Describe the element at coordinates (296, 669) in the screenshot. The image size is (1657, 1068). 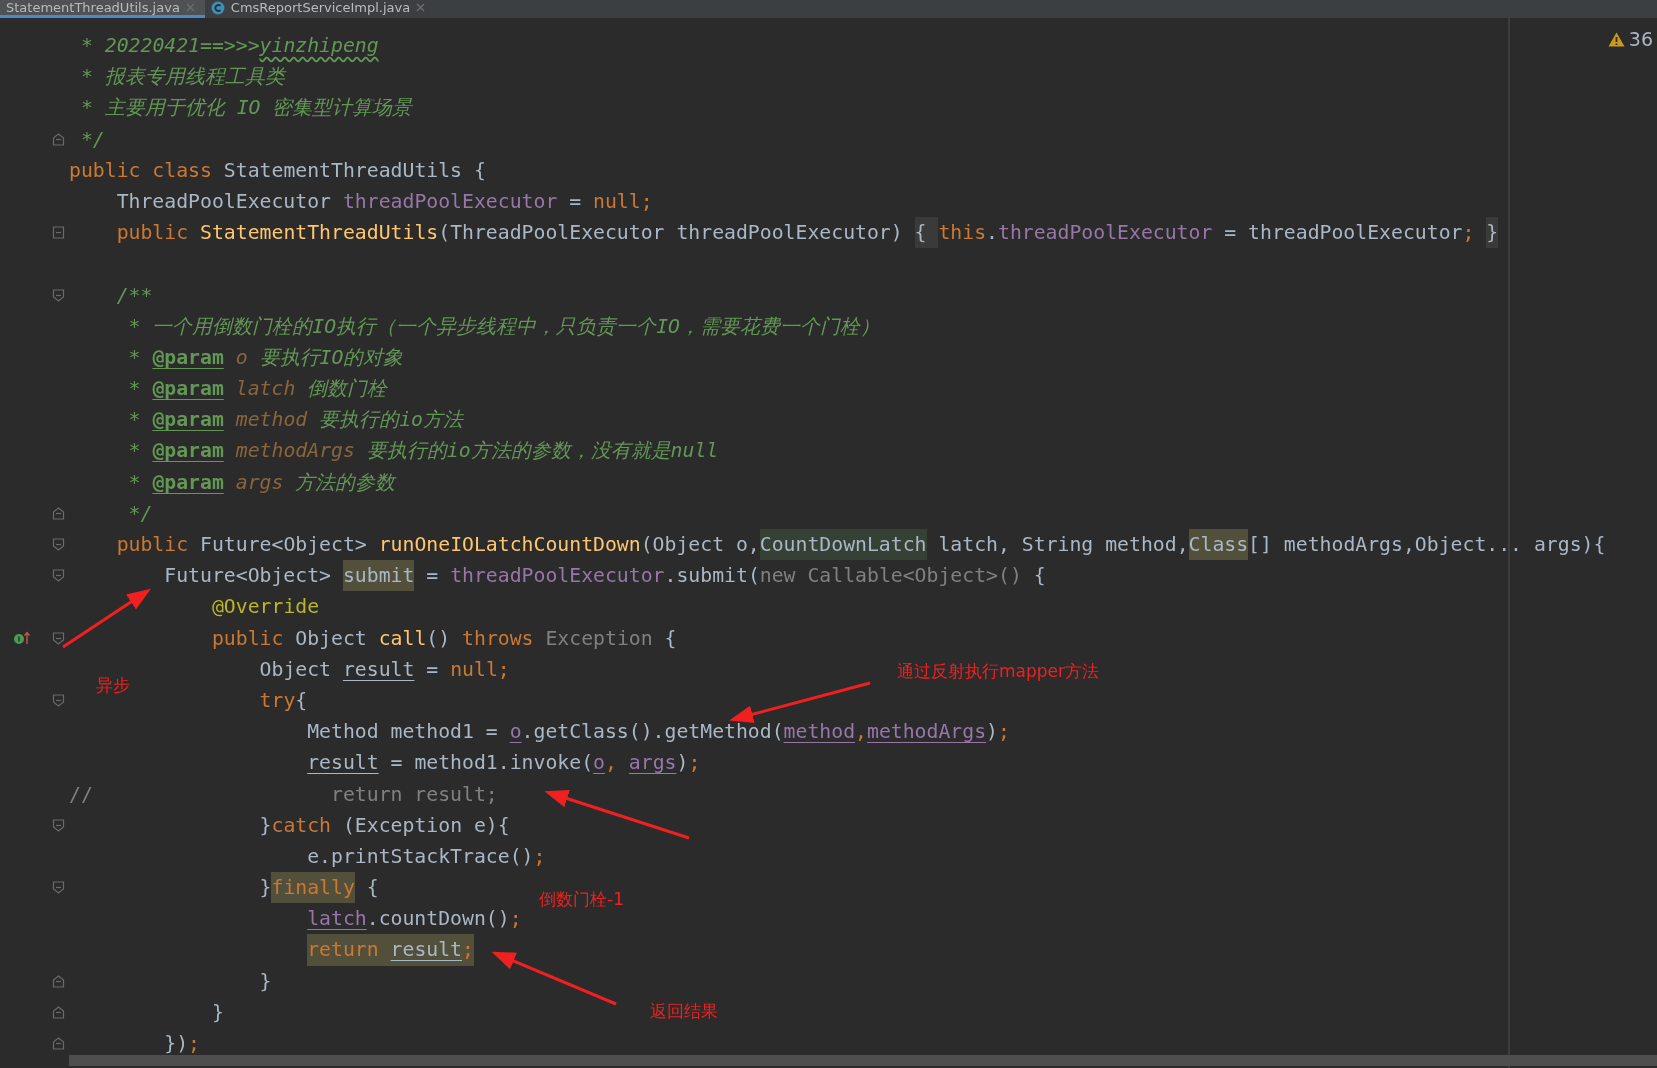
I see `code-token: Object` at that location.